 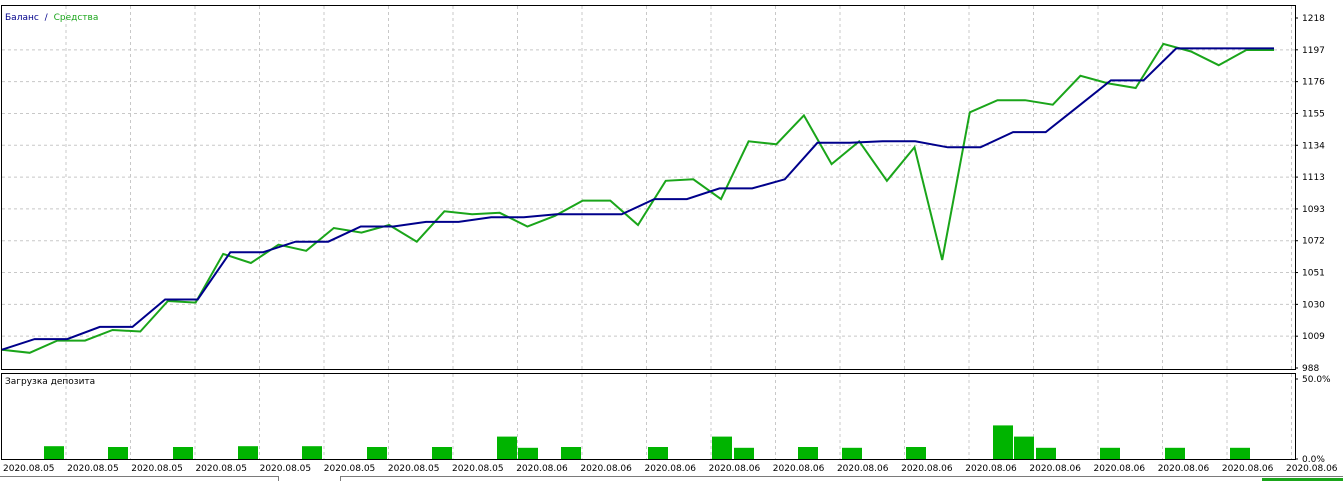 What do you see at coordinates (1313, 305) in the screenshot?
I see `y-tick-label: 1030` at bounding box center [1313, 305].